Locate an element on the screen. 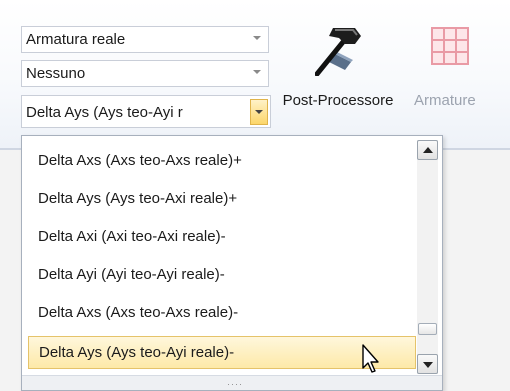 The height and width of the screenshot is (391, 510). delta-combo-dropdown-button is located at coordinates (259, 112).